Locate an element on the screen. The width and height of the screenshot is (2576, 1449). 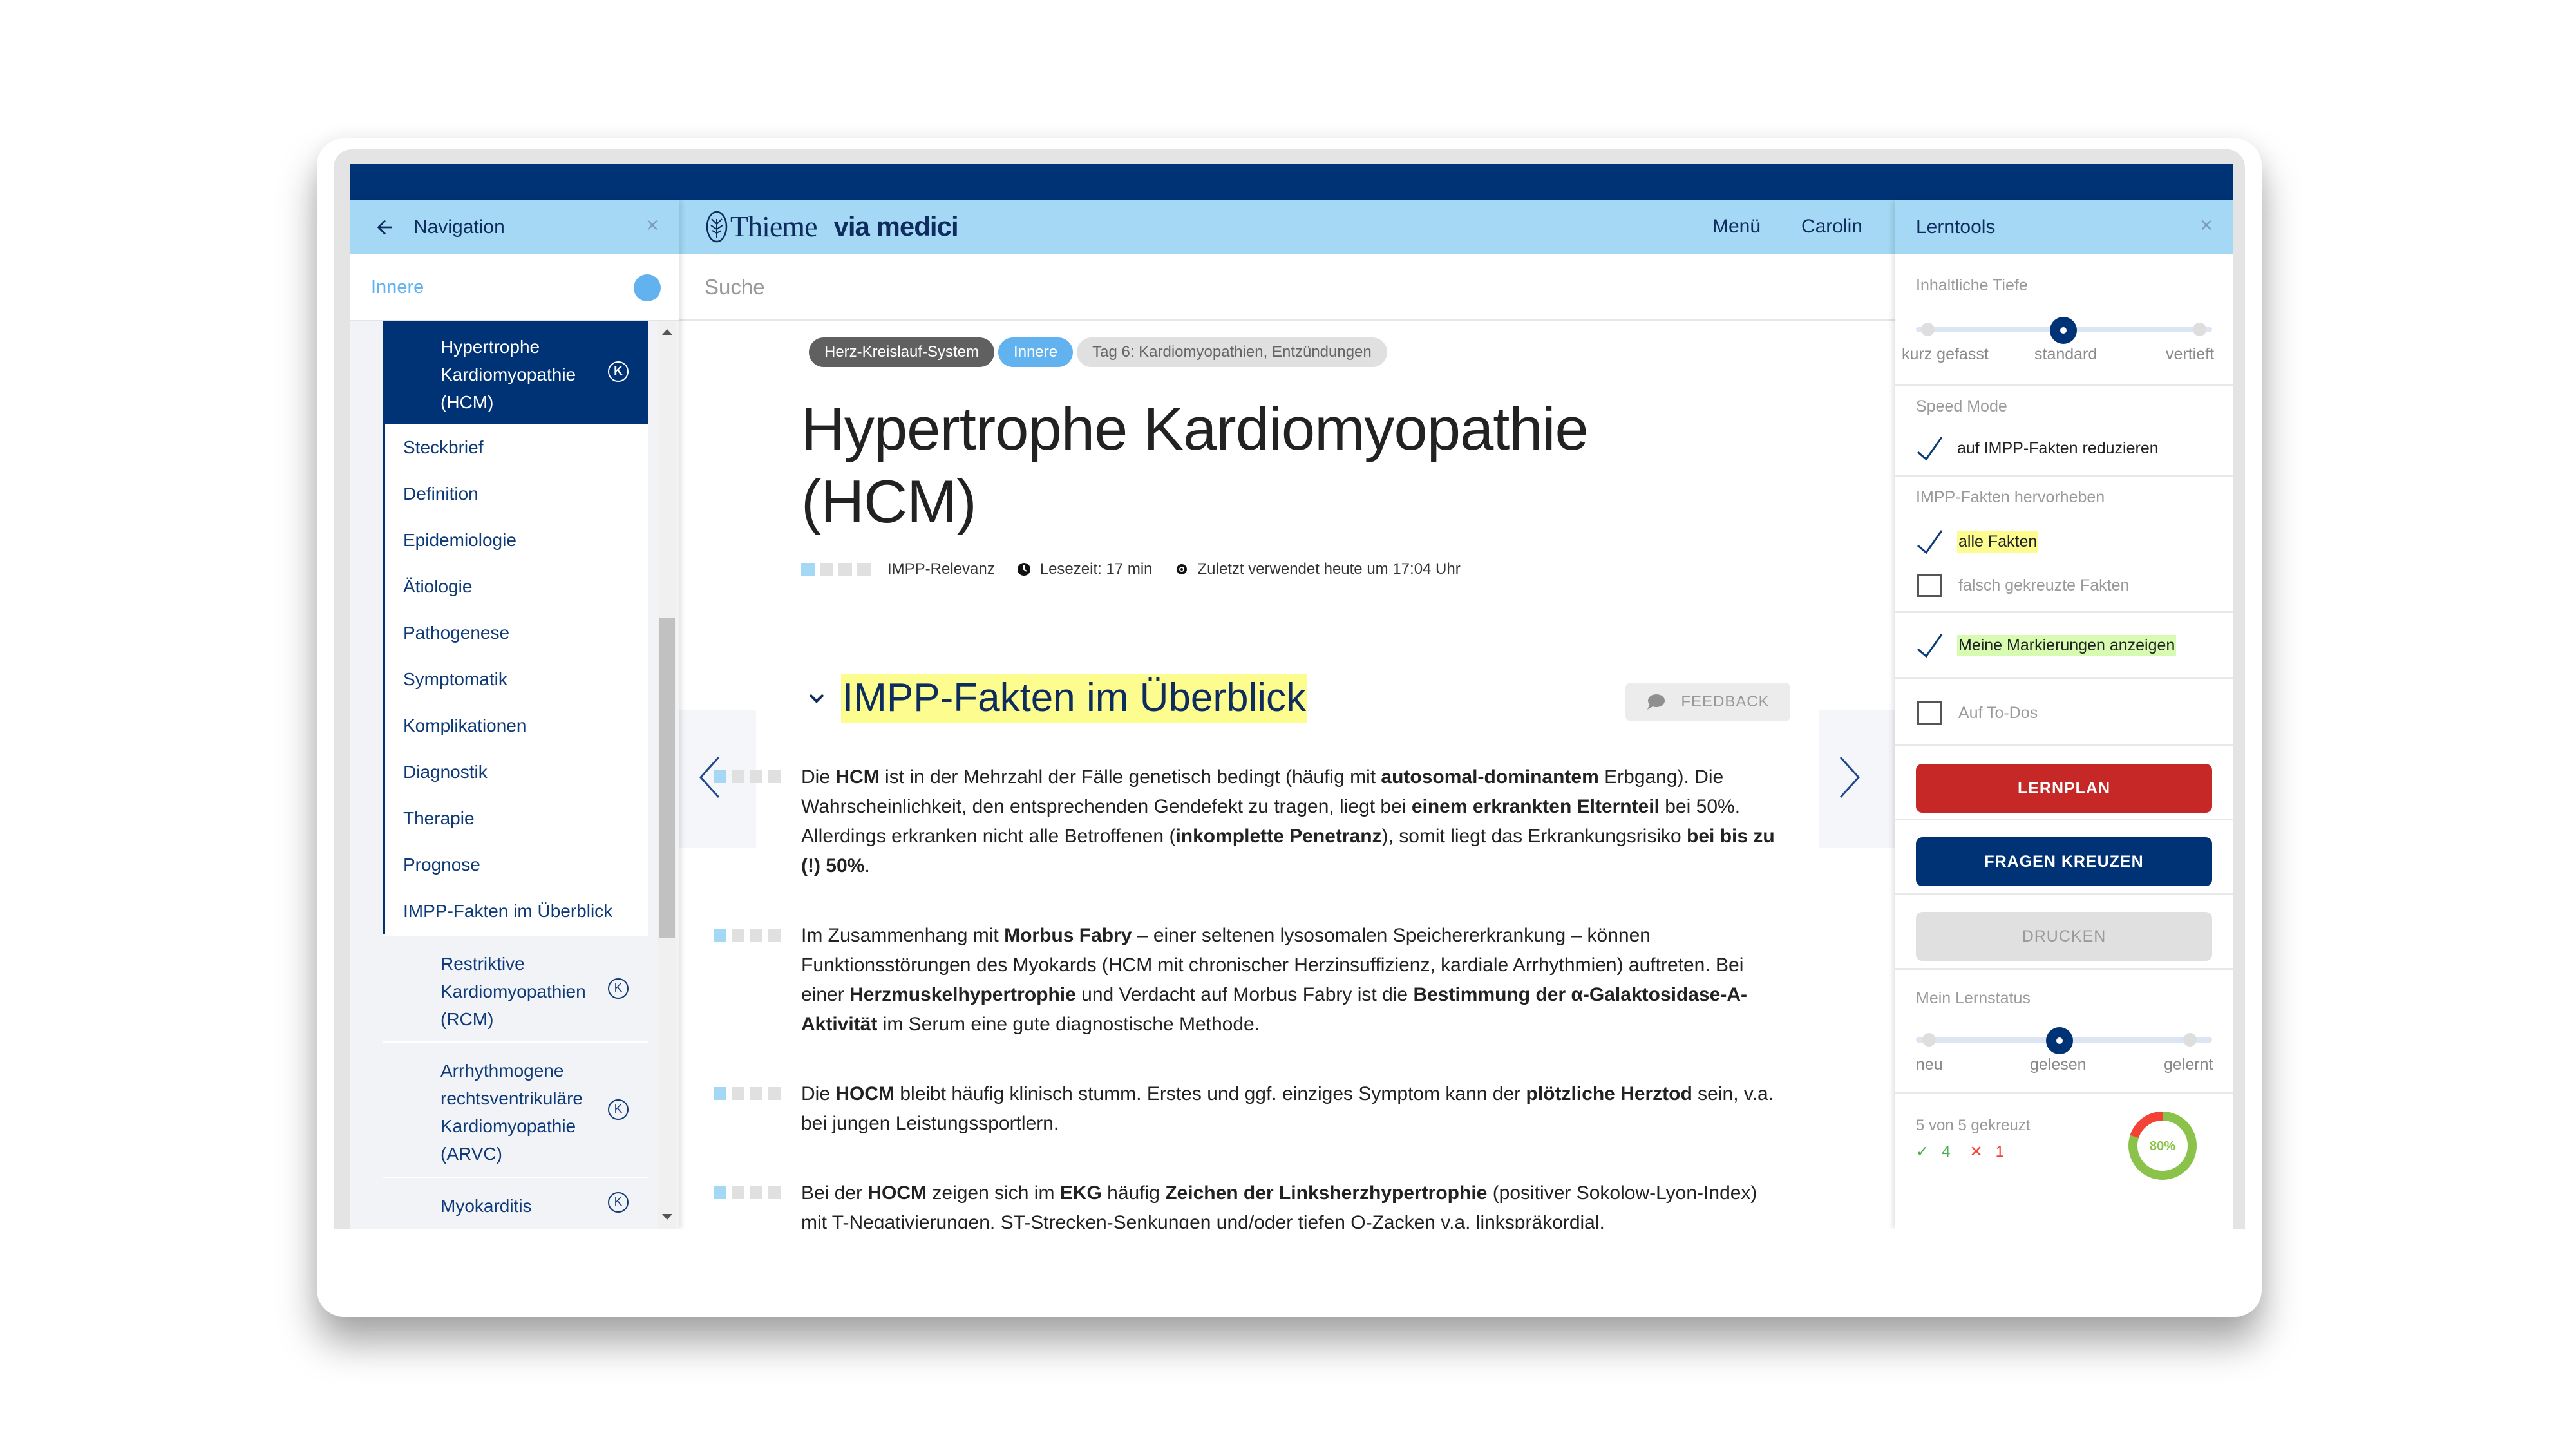
next-page-button is located at coordinates (1857, 779).